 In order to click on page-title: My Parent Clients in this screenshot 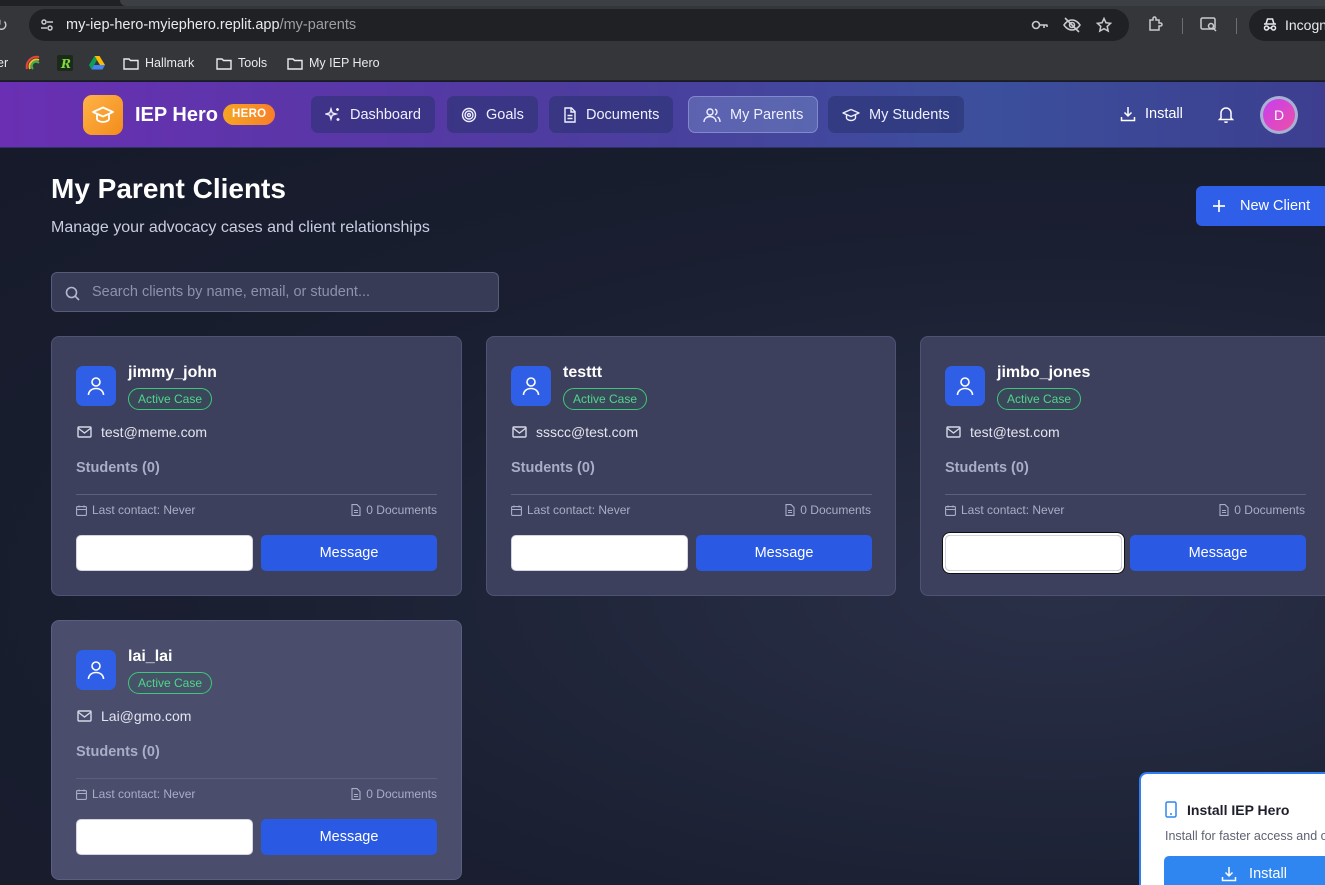, I will do `click(168, 188)`.